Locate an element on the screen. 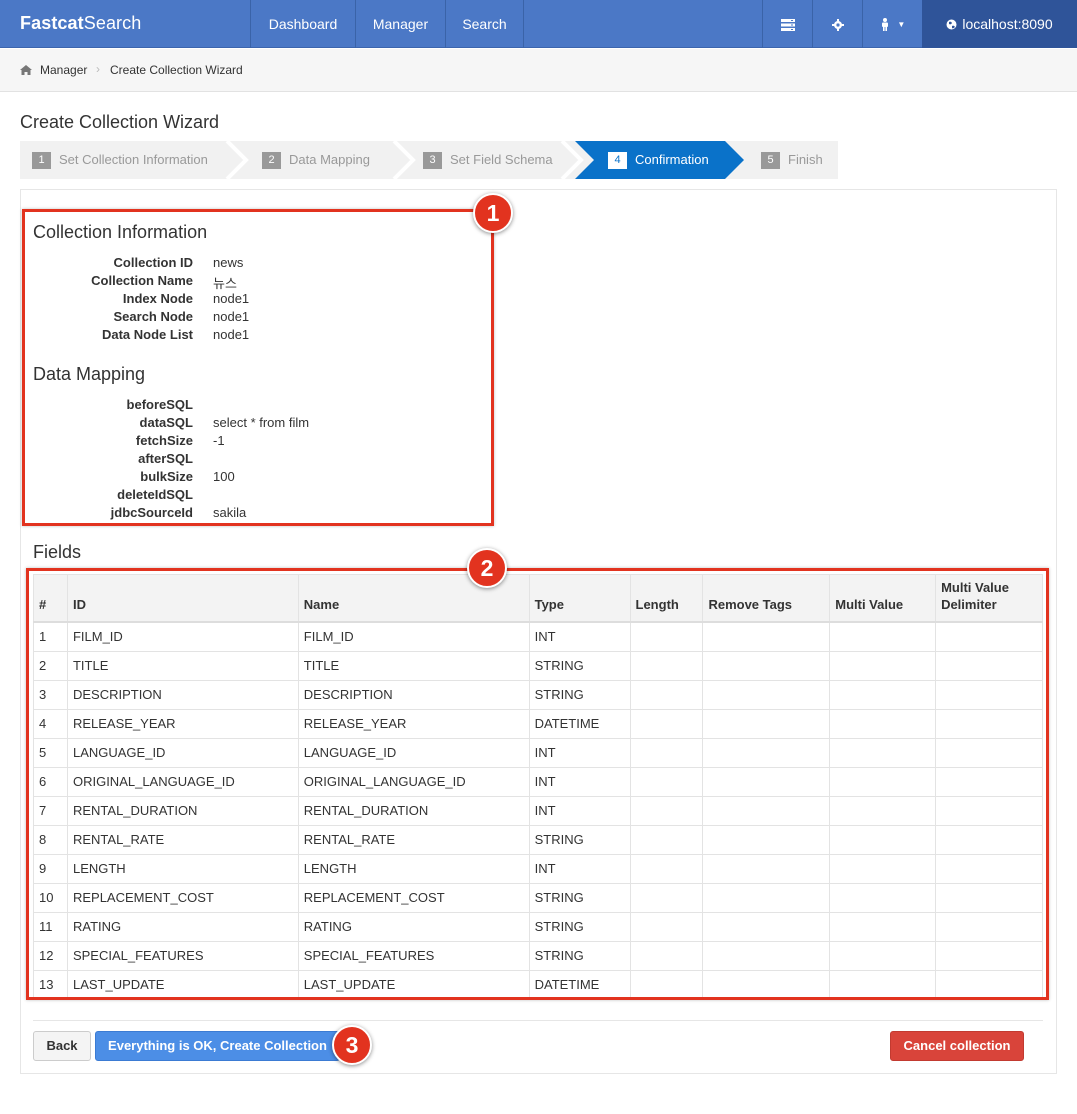 The image size is (1077, 1114). breadcrumb: Manager › Create Collection Wizard is located at coordinates (538, 70).